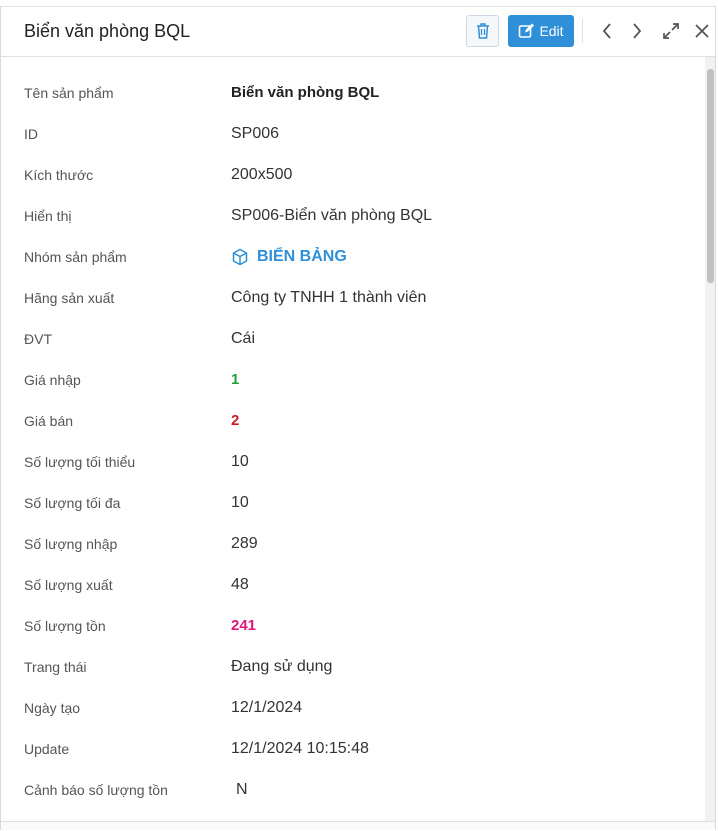 The height and width of the screenshot is (831, 718). I want to click on field-label: ĐVT, so click(38, 339).